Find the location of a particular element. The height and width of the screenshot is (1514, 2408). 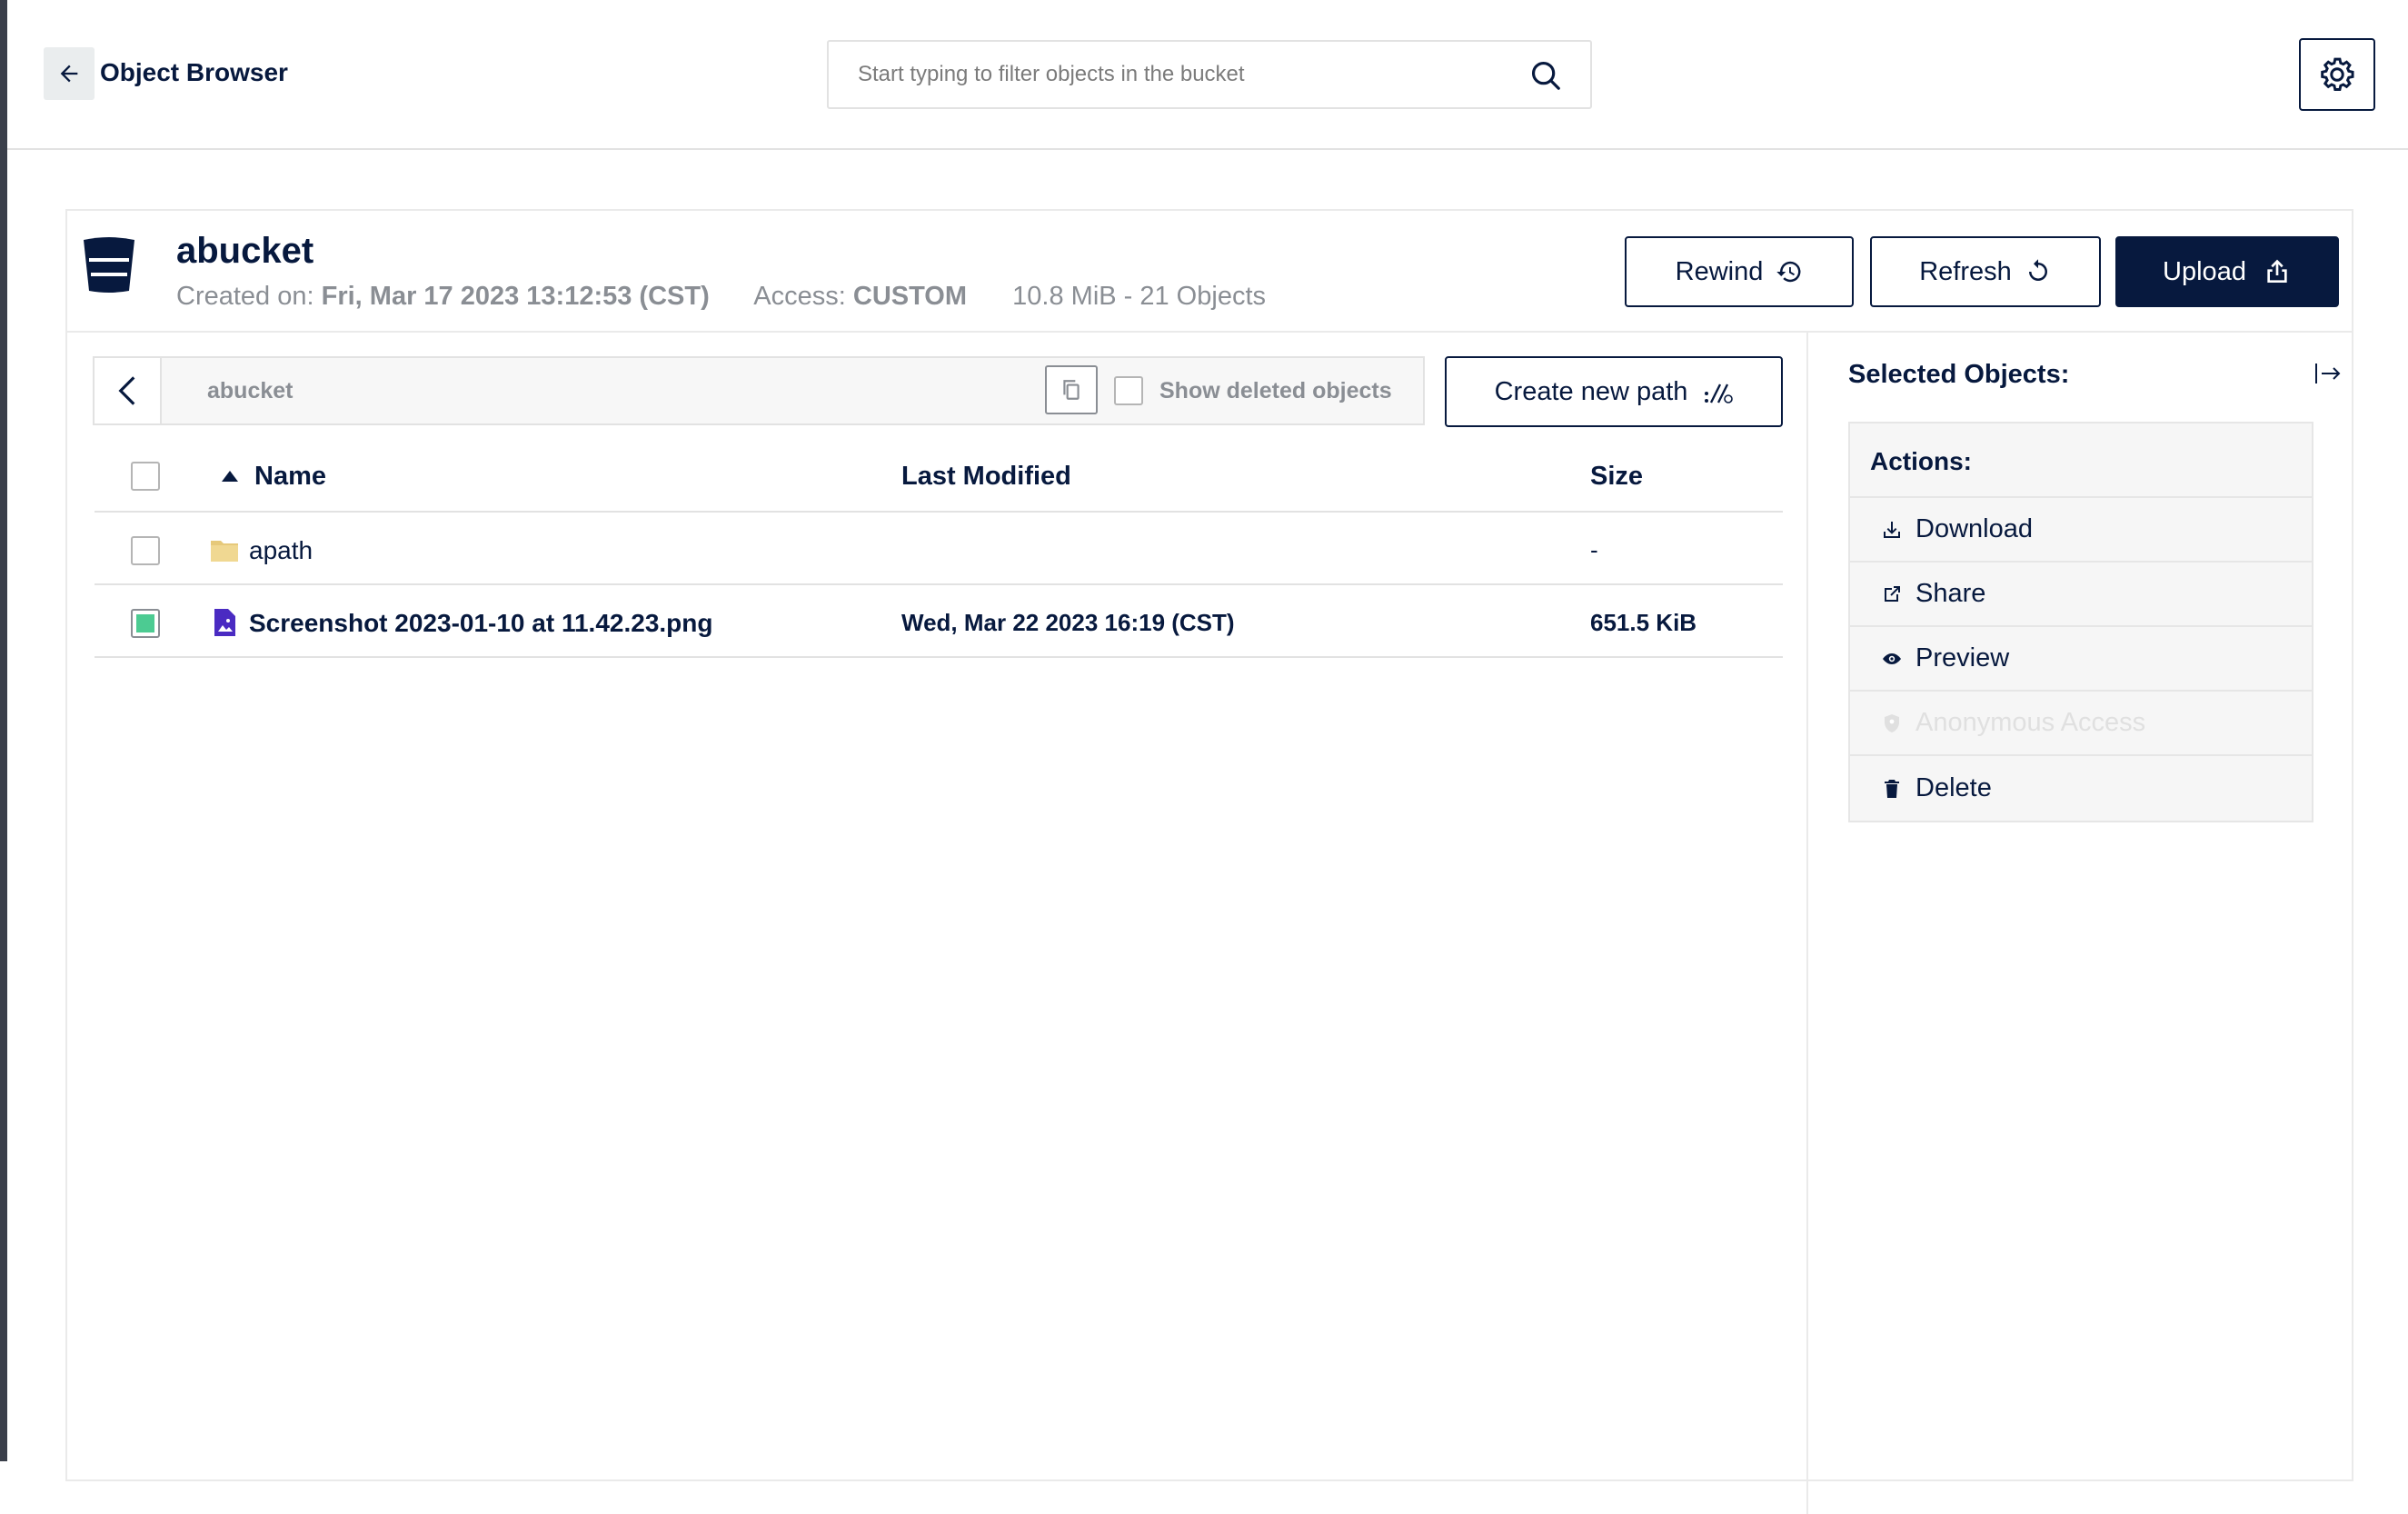

table-header: Name Last Modified Size is located at coordinates (939, 475).